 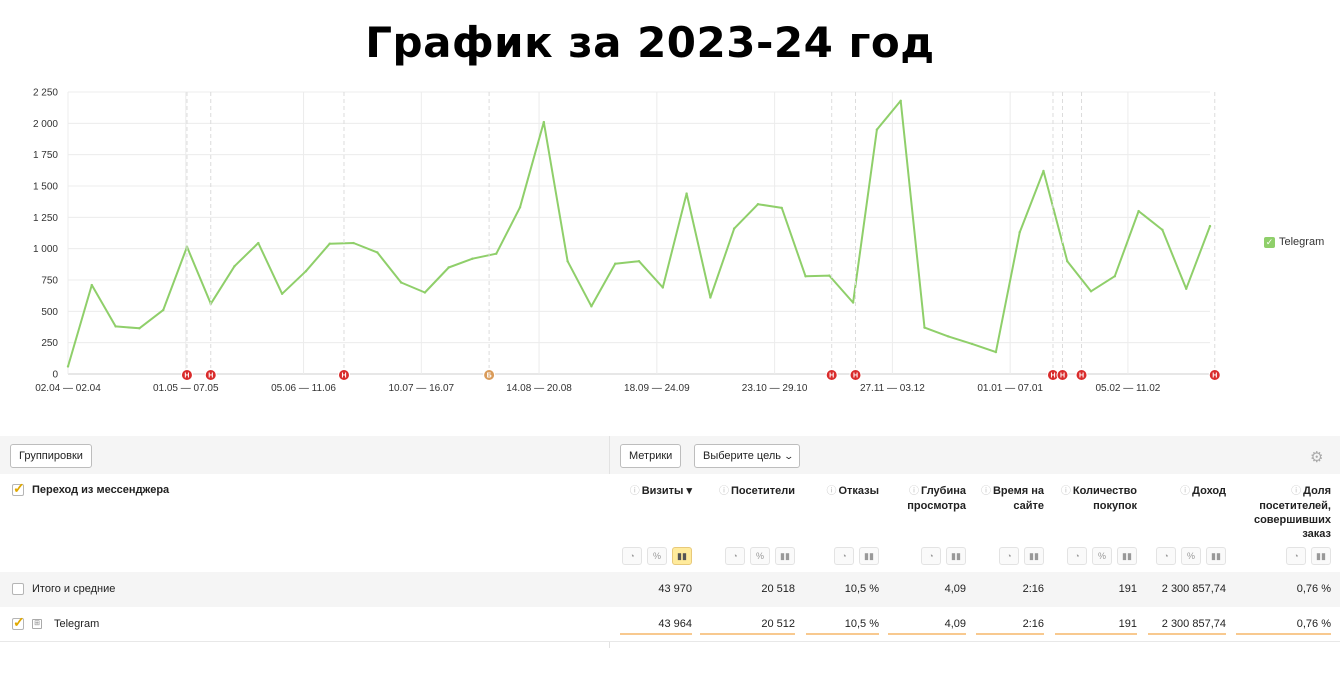 I want to click on chart-legend: ✓ Telegram, so click(x=1294, y=242).